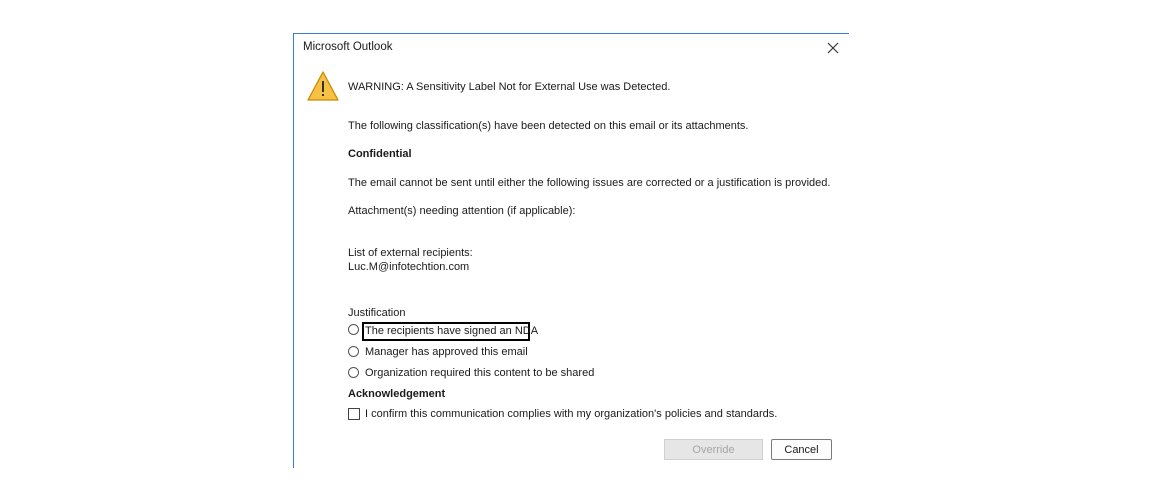  What do you see at coordinates (446, 352) in the screenshot?
I see `justification-option-manager: Manager has approved this email` at bounding box center [446, 352].